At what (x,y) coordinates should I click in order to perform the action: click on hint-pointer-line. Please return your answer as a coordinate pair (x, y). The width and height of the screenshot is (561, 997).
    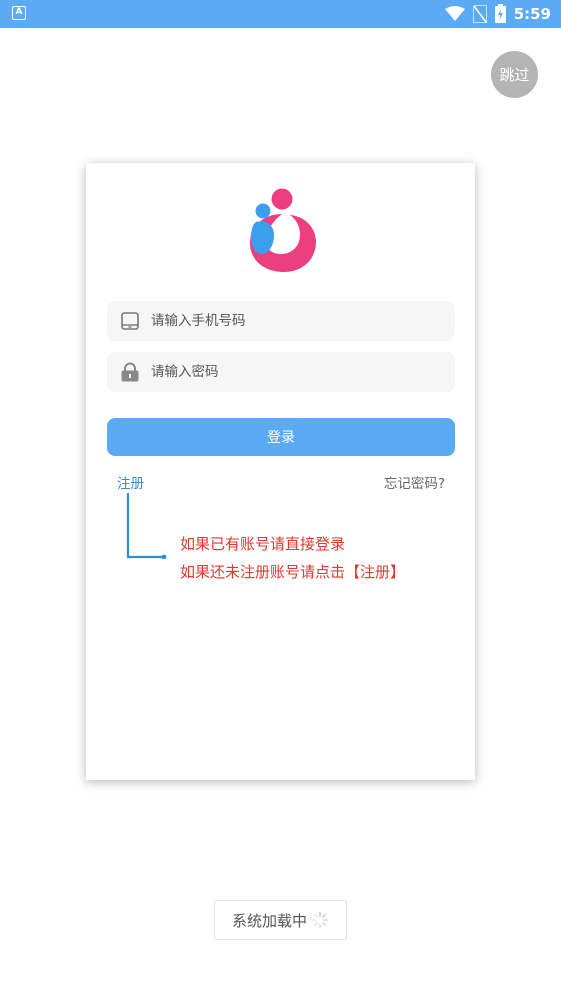
    Looking at the image, I should click on (146, 526).